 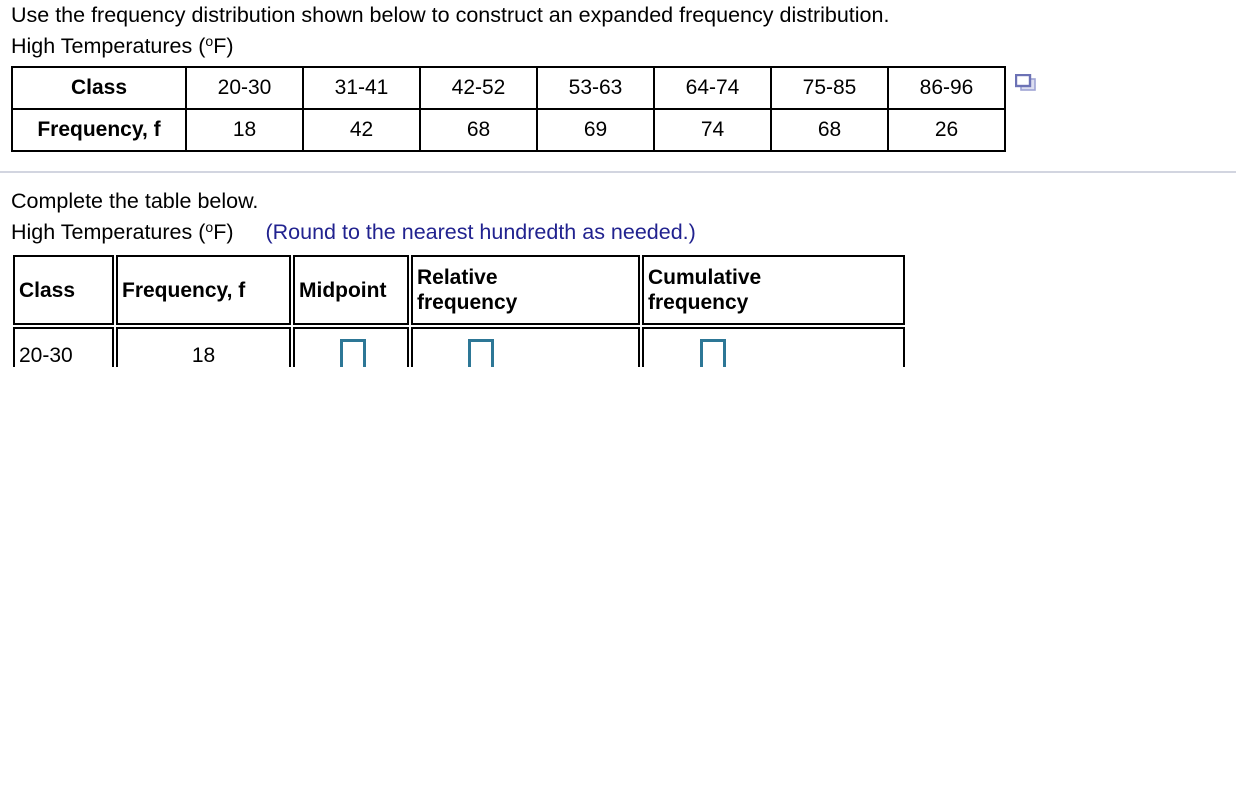 I want to click on class-cell-4: 64-74, so click(x=712, y=88).